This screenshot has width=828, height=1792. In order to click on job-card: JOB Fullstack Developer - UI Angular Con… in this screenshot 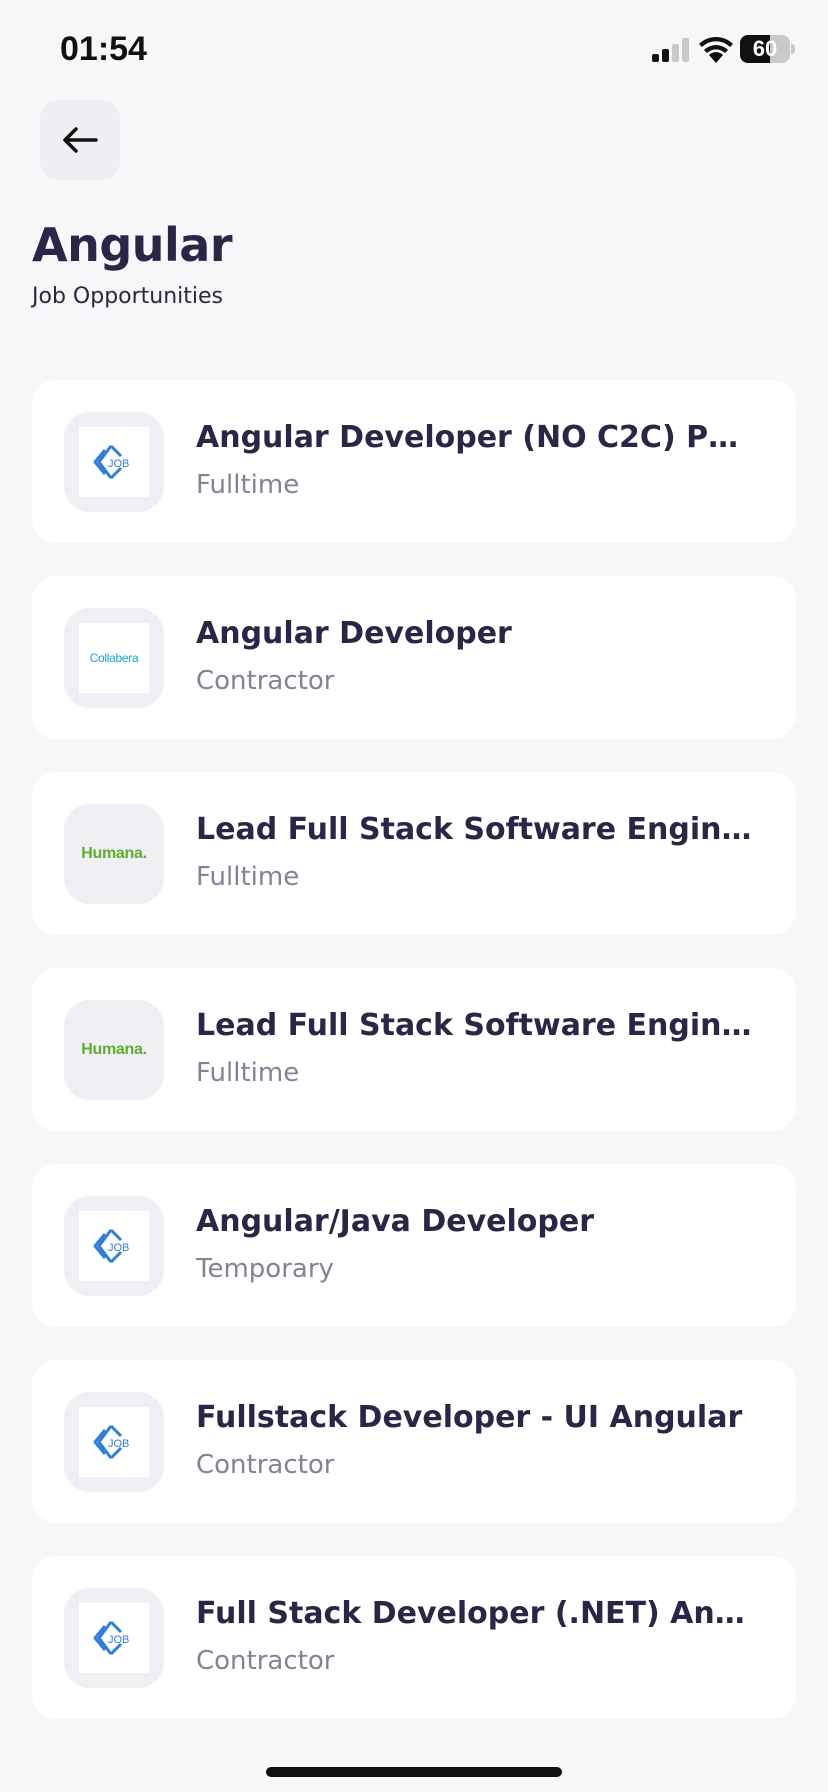, I will do `click(414, 1441)`.